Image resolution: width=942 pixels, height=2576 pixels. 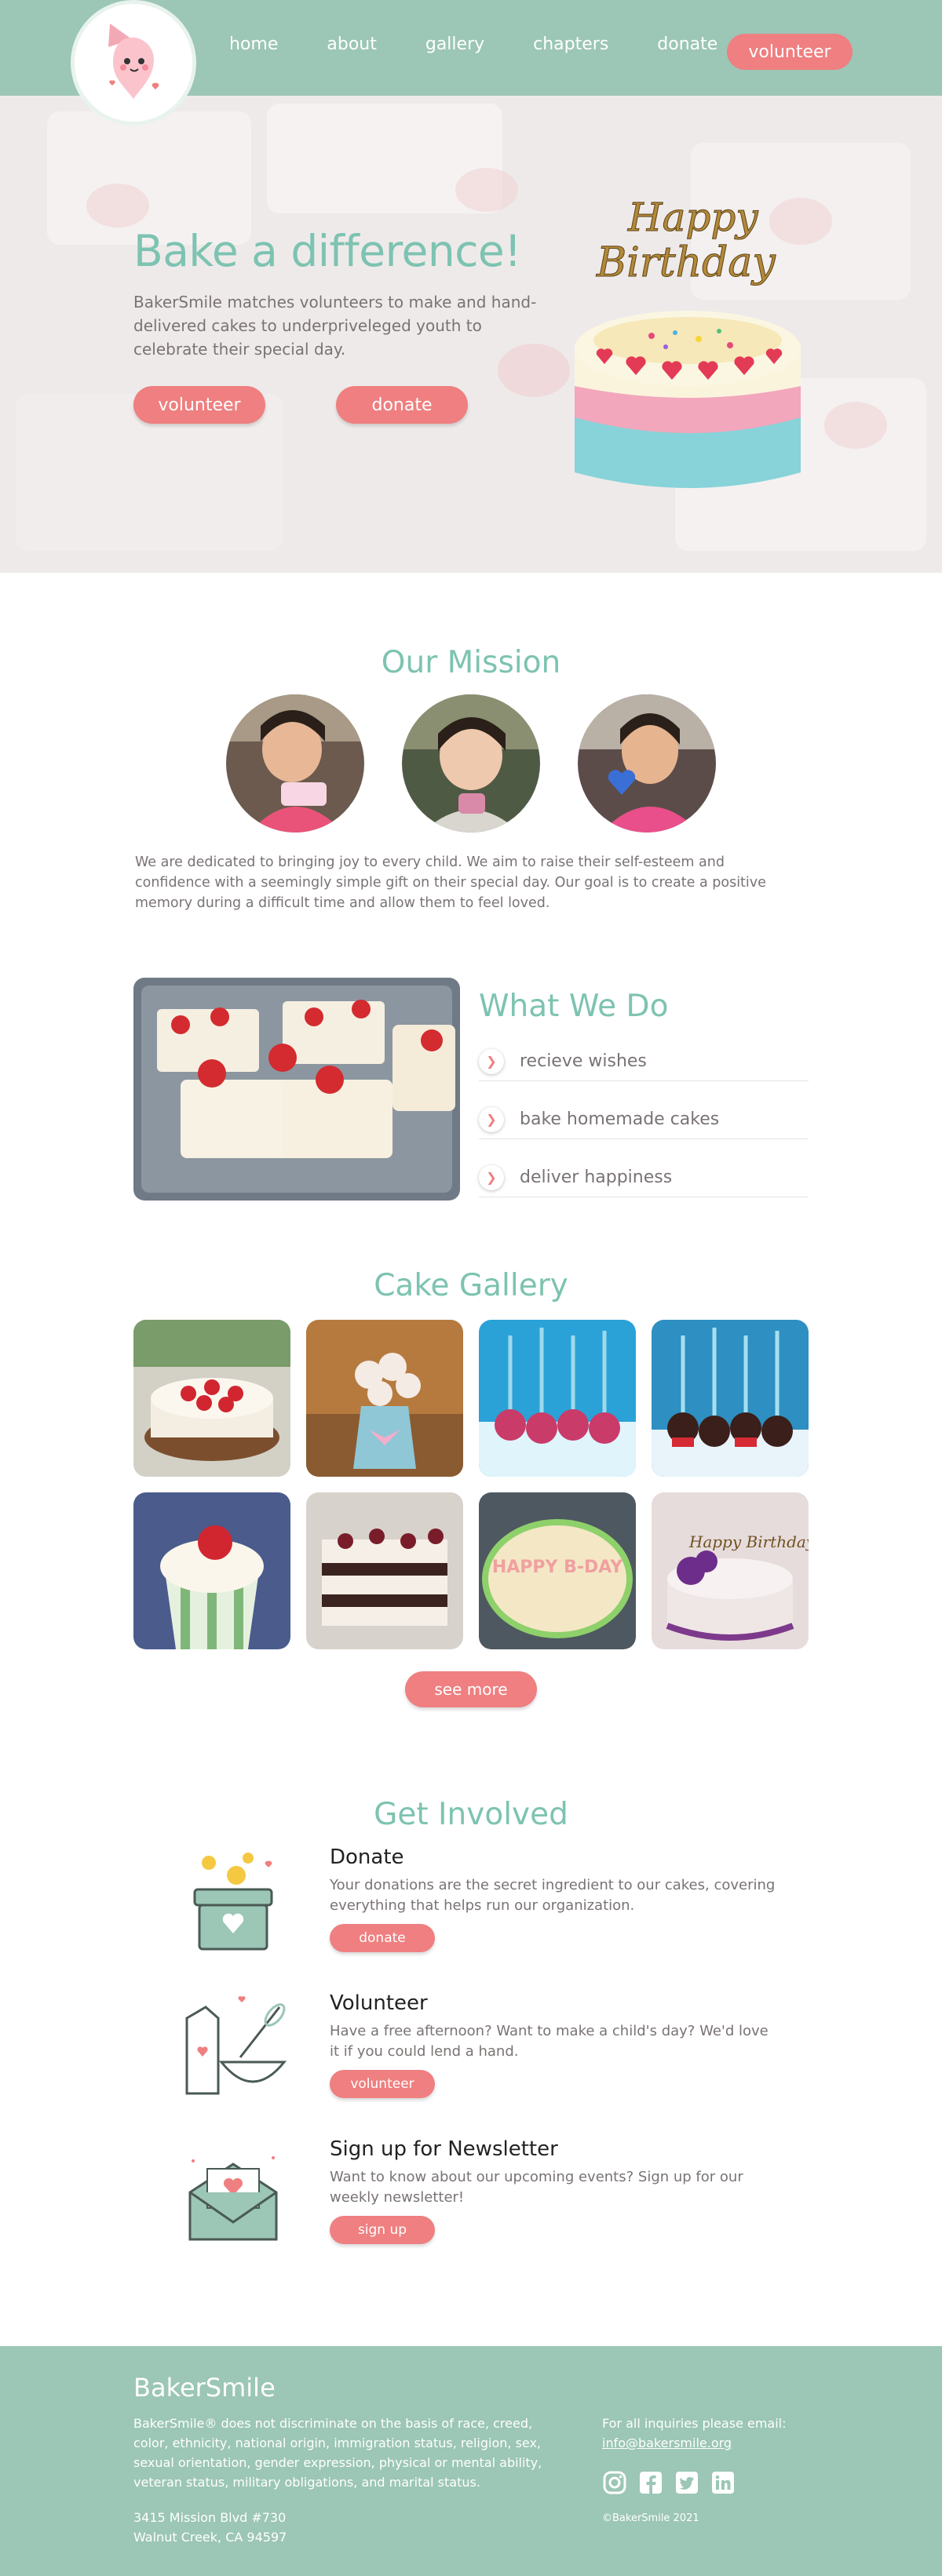 I want to click on nav-links: home about gallery chapters donate, so click(x=497, y=44).